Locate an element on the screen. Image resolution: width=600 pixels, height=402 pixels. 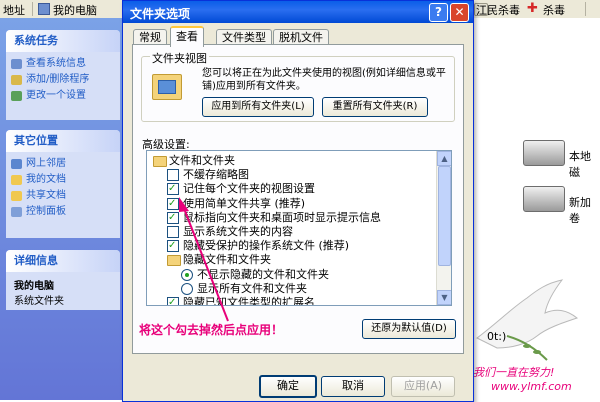
kill-virus-button: 杀毒 is located at coordinates (554, 10).